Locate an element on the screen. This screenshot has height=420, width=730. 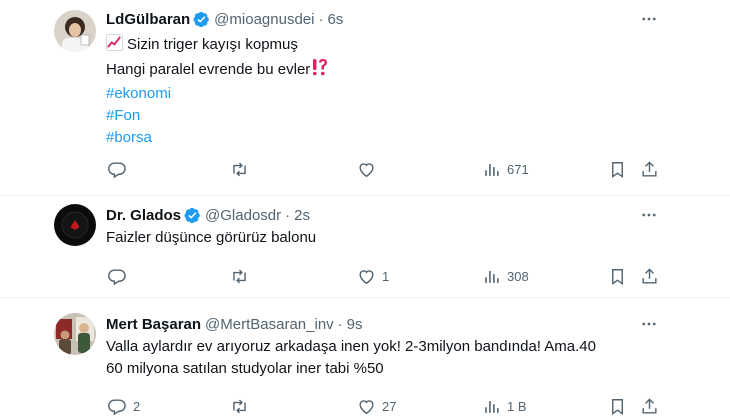
action-bar: 671 is located at coordinates (384, 169).